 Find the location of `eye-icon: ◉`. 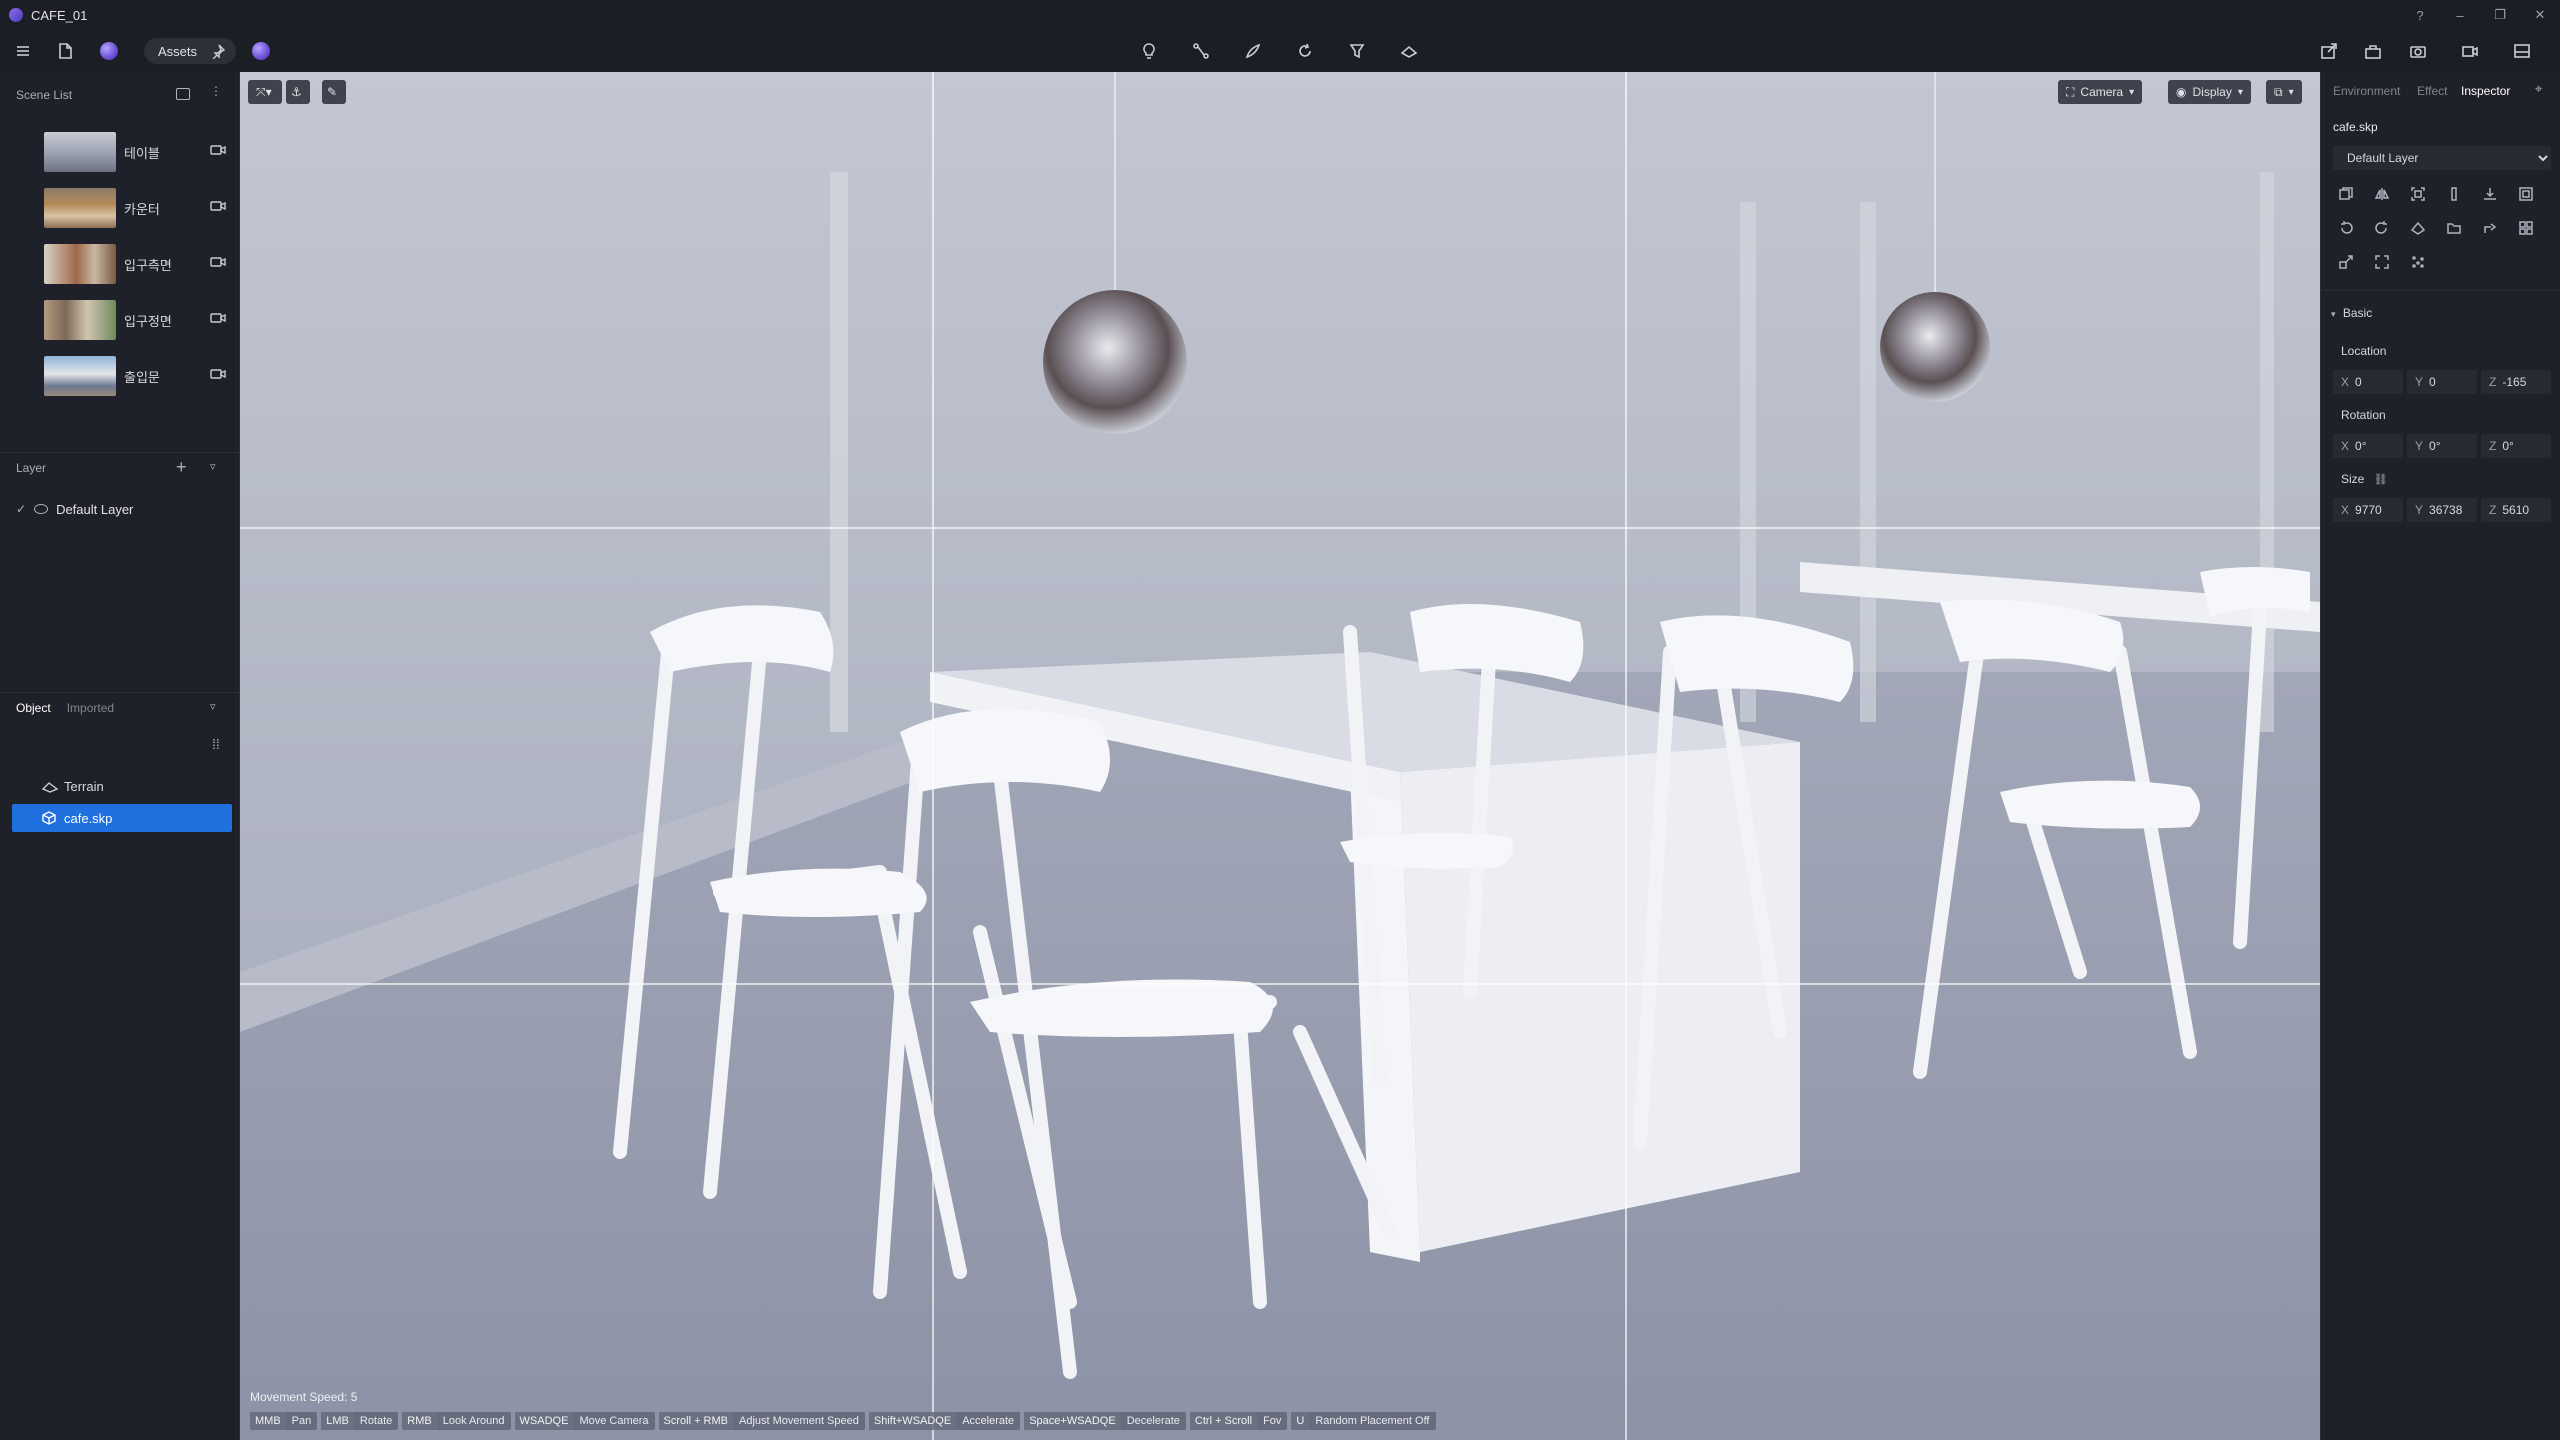

eye-icon: ◉ is located at coordinates (2181, 92).